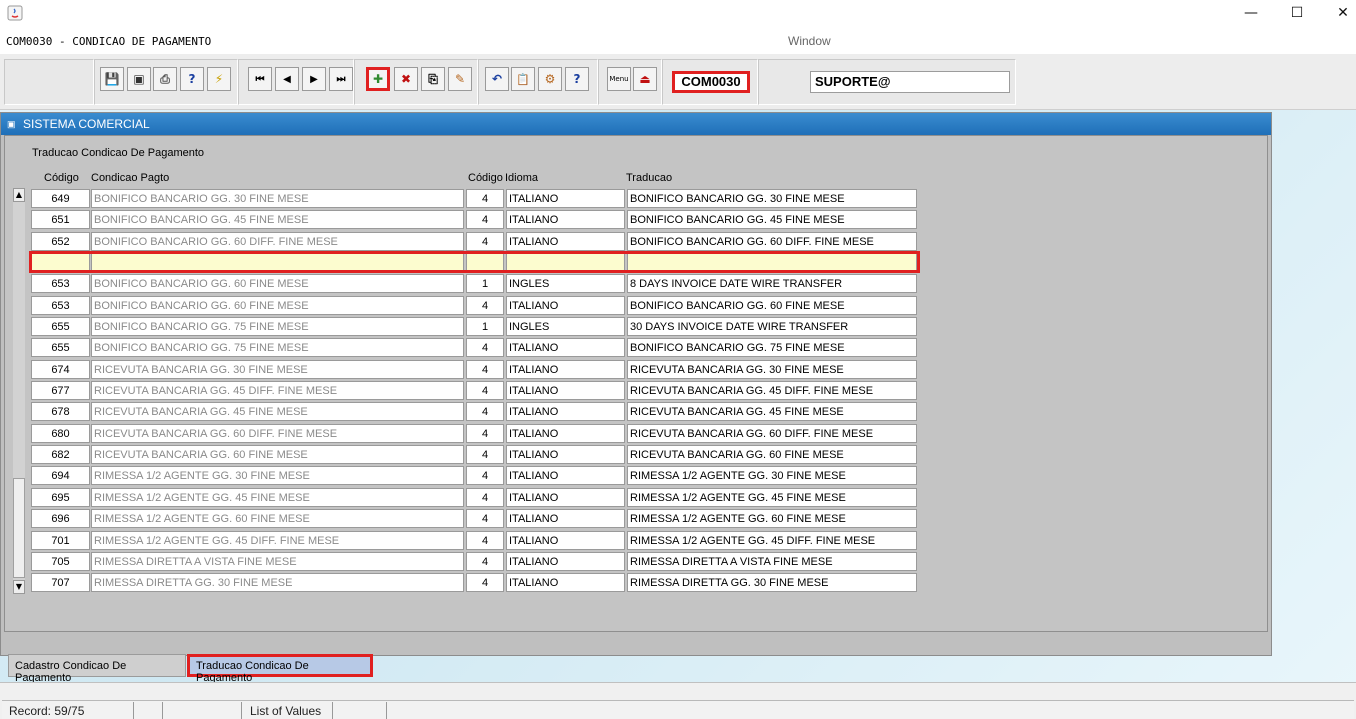 This screenshot has height=719, width=1356. Describe the element at coordinates (19, 391) in the screenshot. I see `vertical-scrollbar: ▲ ▼` at that location.